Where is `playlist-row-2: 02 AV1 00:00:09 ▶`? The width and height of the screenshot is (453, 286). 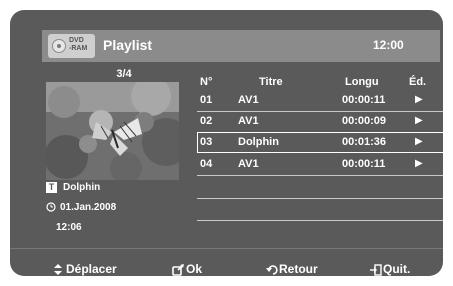 playlist-row-2: 02 AV1 00:00:09 ▶ is located at coordinates (320, 121).